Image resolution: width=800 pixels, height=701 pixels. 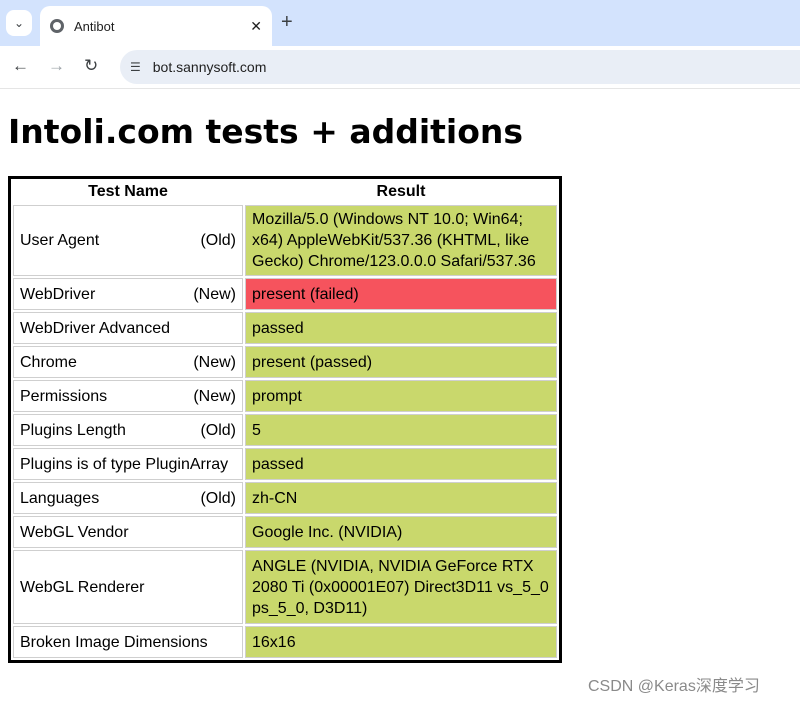 What do you see at coordinates (156, 26) in the screenshot?
I see `tab-antibot: Antibot ✕` at bounding box center [156, 26].